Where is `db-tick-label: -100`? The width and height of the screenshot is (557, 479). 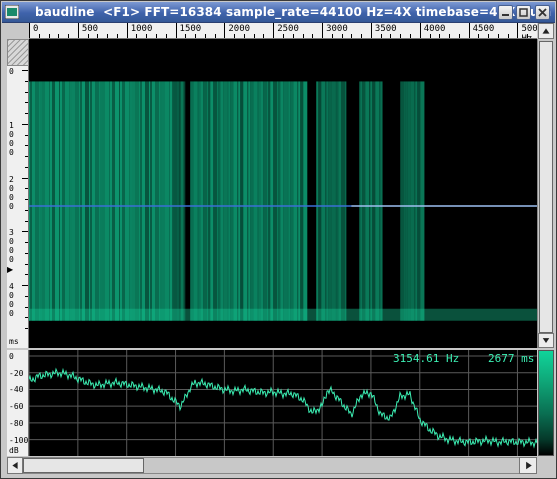 db-tick-label: -100 is located at coordinates (19, 440).